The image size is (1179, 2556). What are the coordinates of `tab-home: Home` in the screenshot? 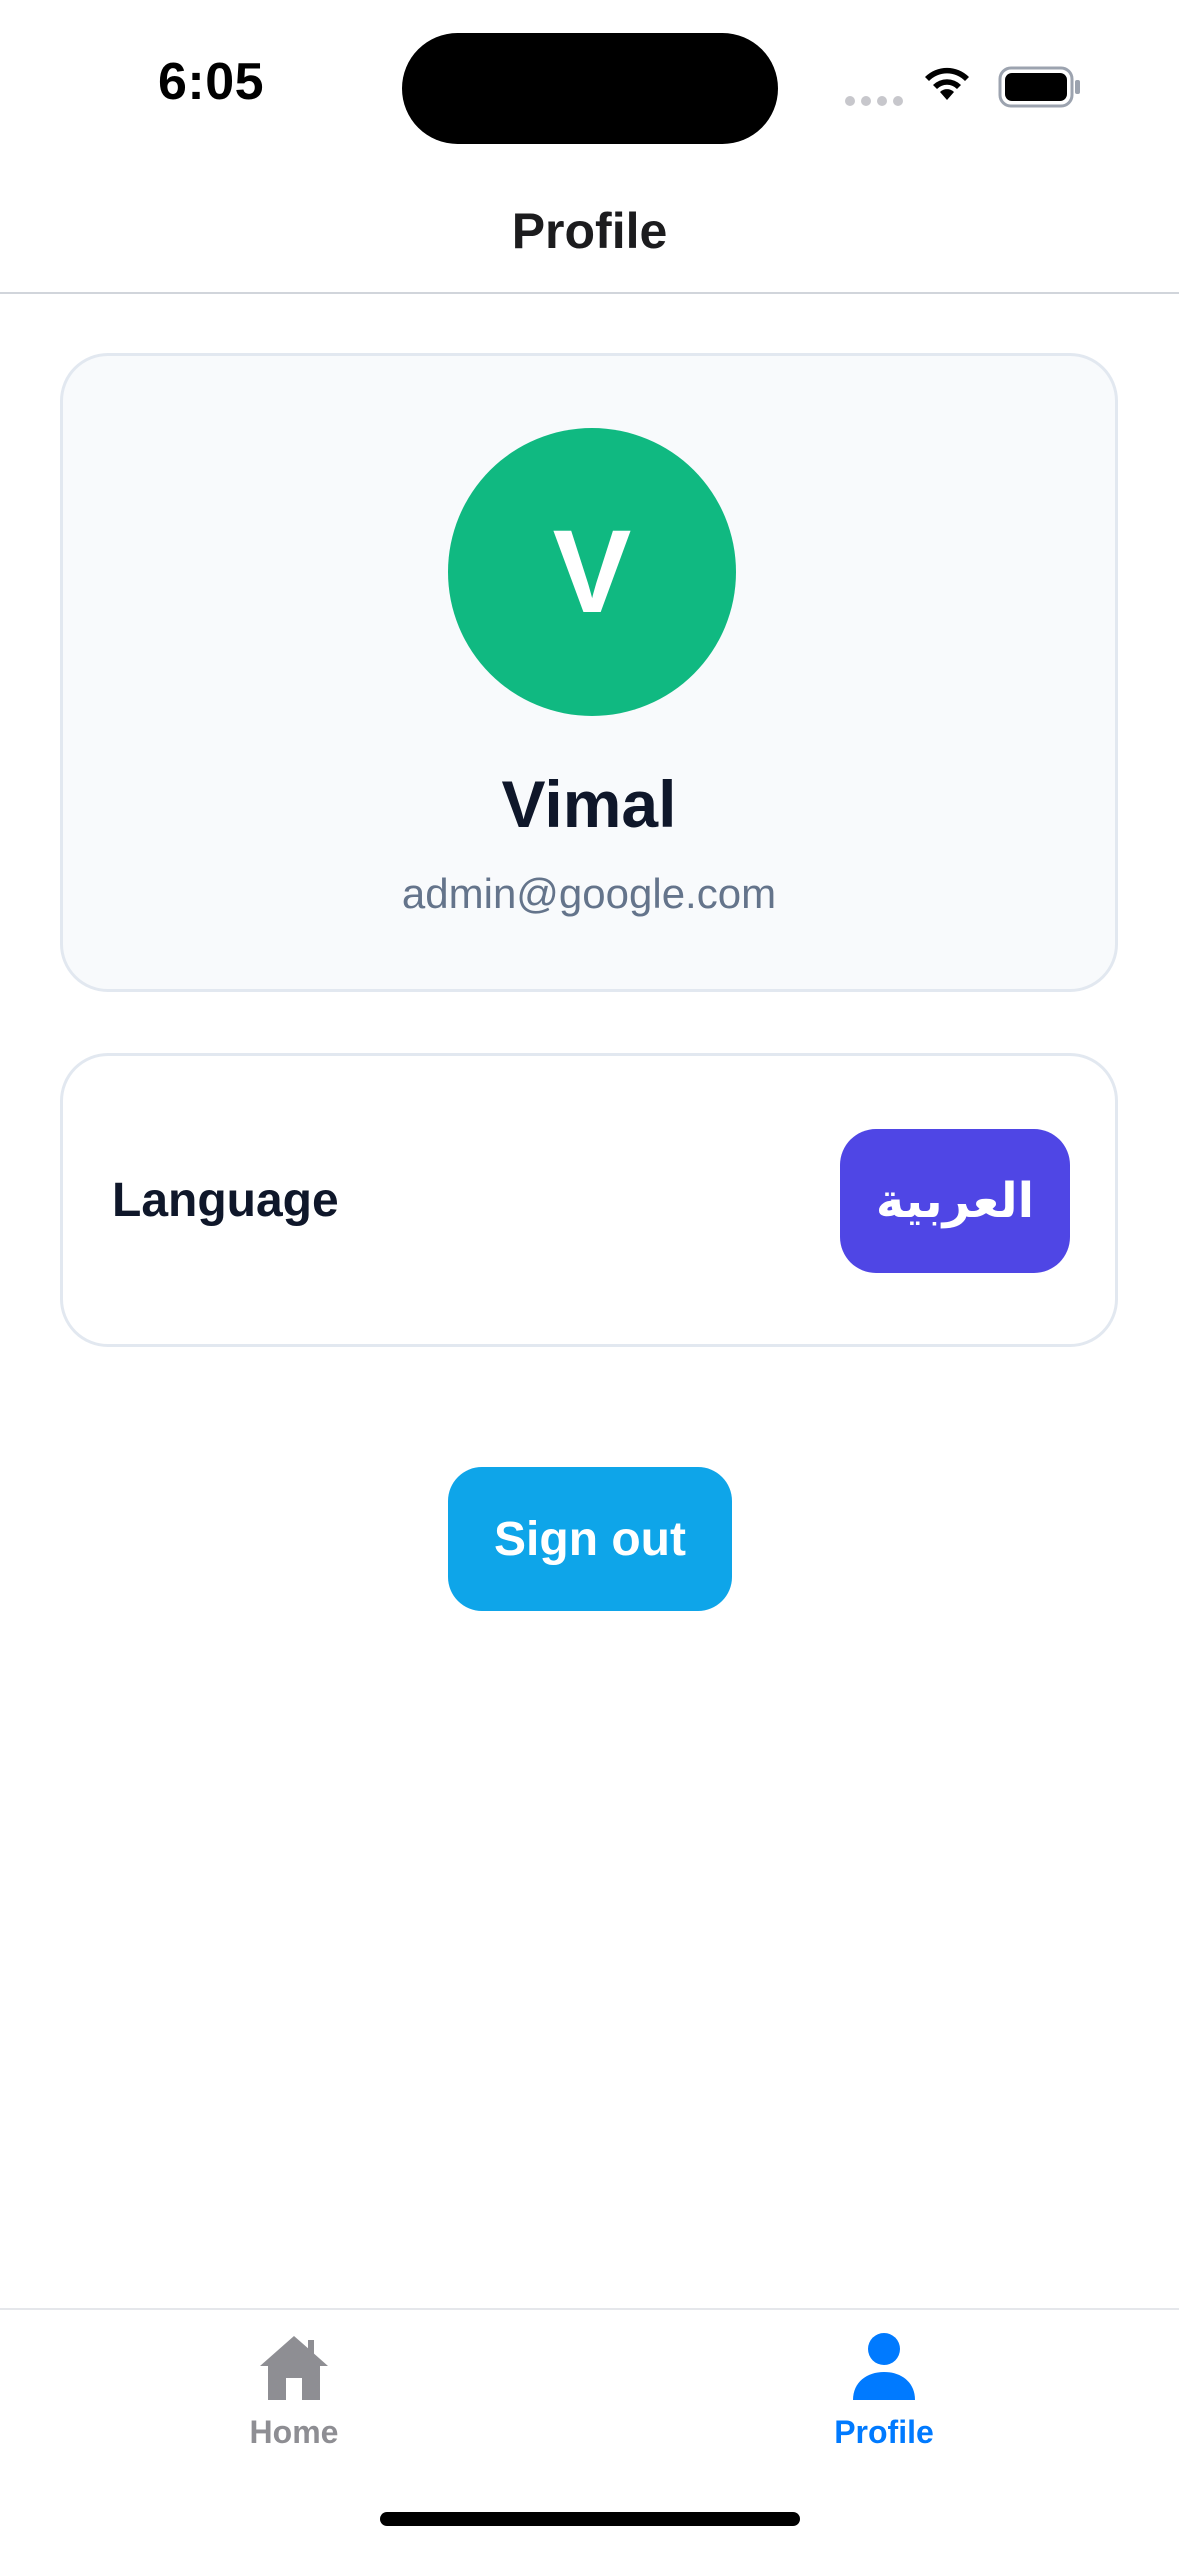 It's located at (294, 2396).